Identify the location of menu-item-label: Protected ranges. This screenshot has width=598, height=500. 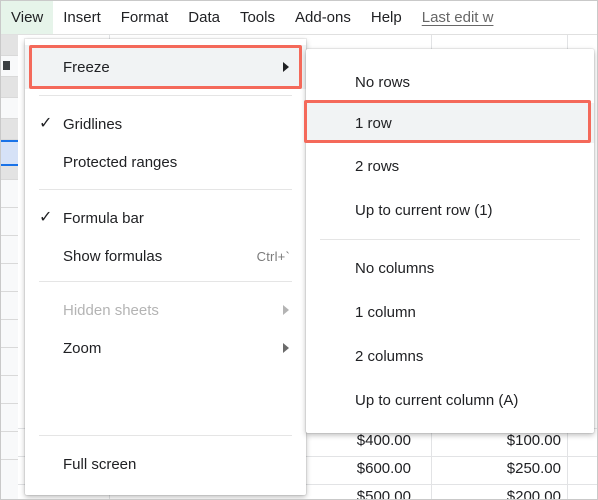
(120, 162).